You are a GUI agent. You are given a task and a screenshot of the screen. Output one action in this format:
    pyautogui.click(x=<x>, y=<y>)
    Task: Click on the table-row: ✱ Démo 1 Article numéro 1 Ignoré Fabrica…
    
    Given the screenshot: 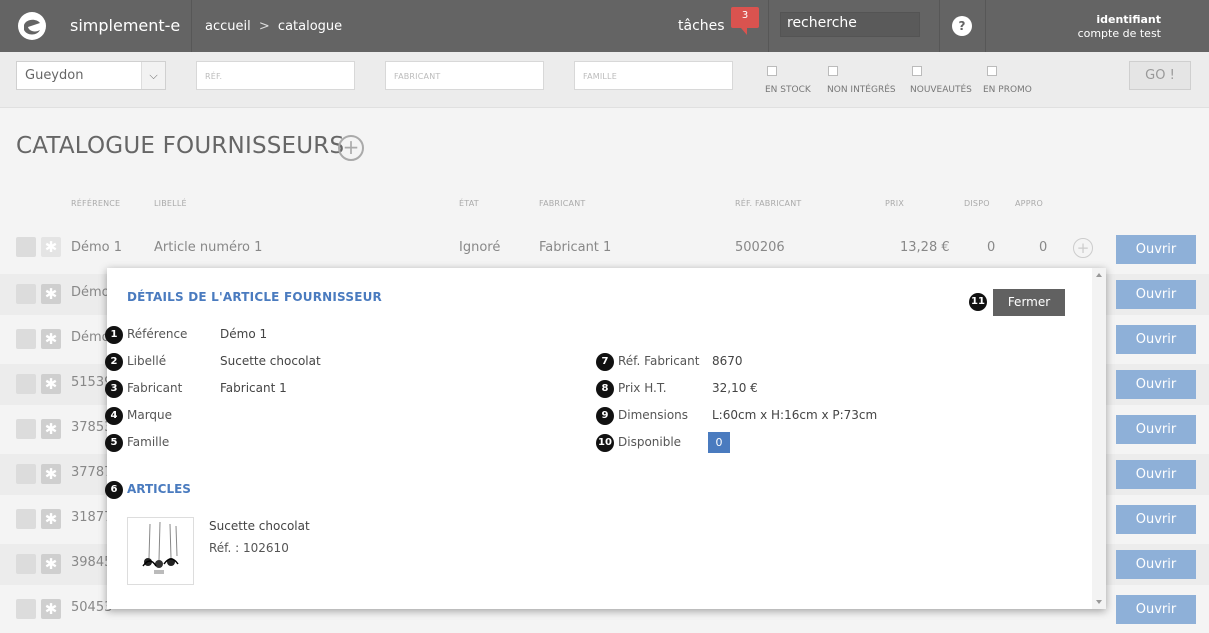 What is the action you would take?
    pyautogui.click(x=604, y=247)
    